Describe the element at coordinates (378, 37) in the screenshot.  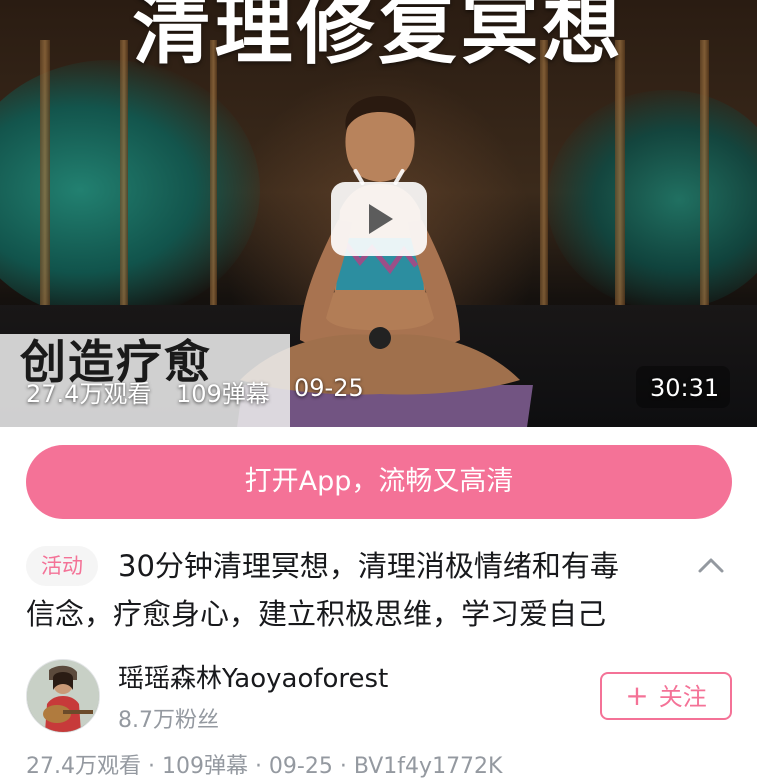
I see `video-title-overlay: 清理修复冥想` at that location.